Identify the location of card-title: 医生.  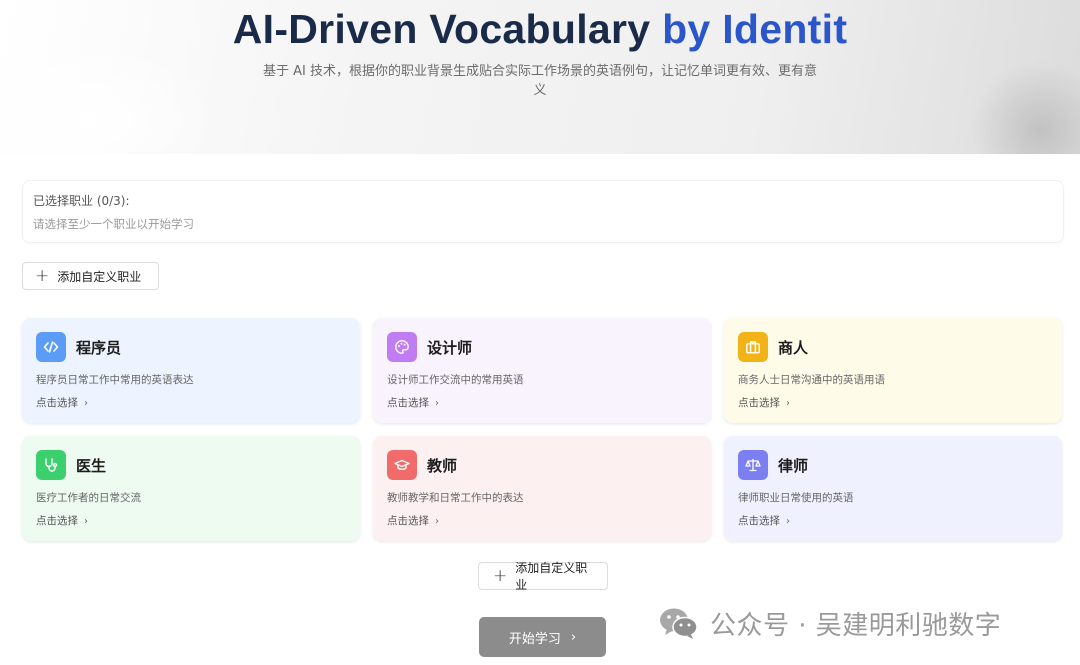
(91, 466).